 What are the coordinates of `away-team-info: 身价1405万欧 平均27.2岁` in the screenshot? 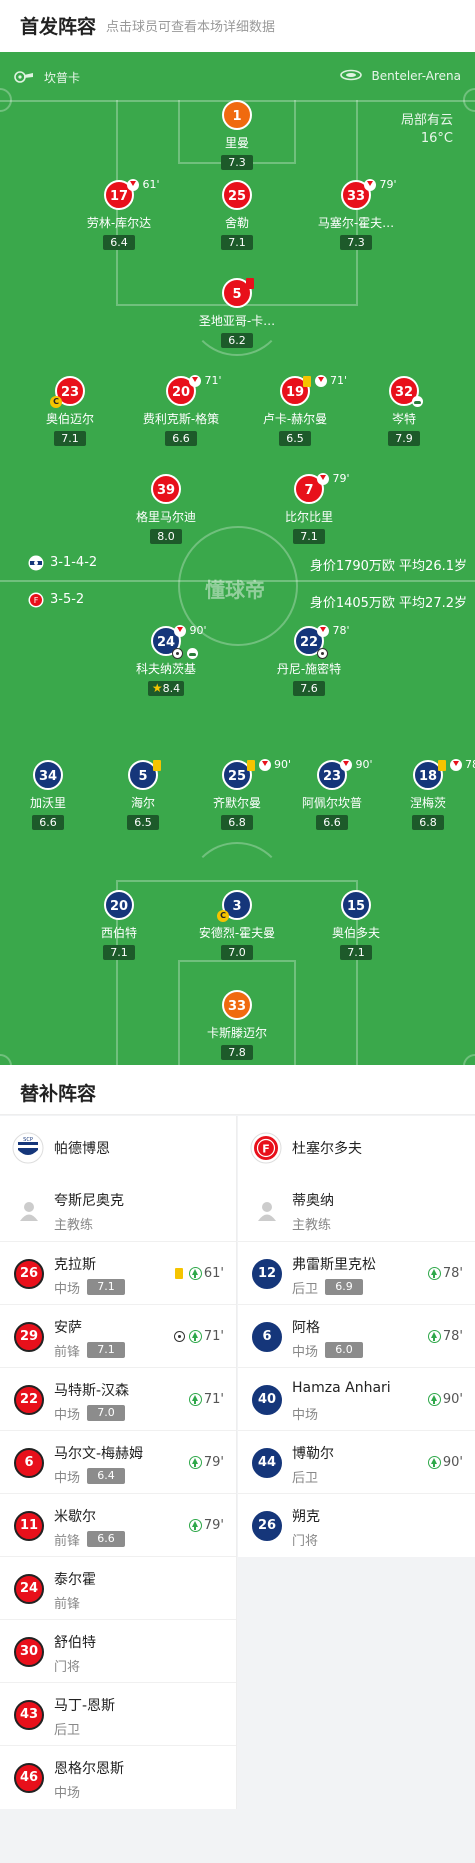 It's located at (388, 603).